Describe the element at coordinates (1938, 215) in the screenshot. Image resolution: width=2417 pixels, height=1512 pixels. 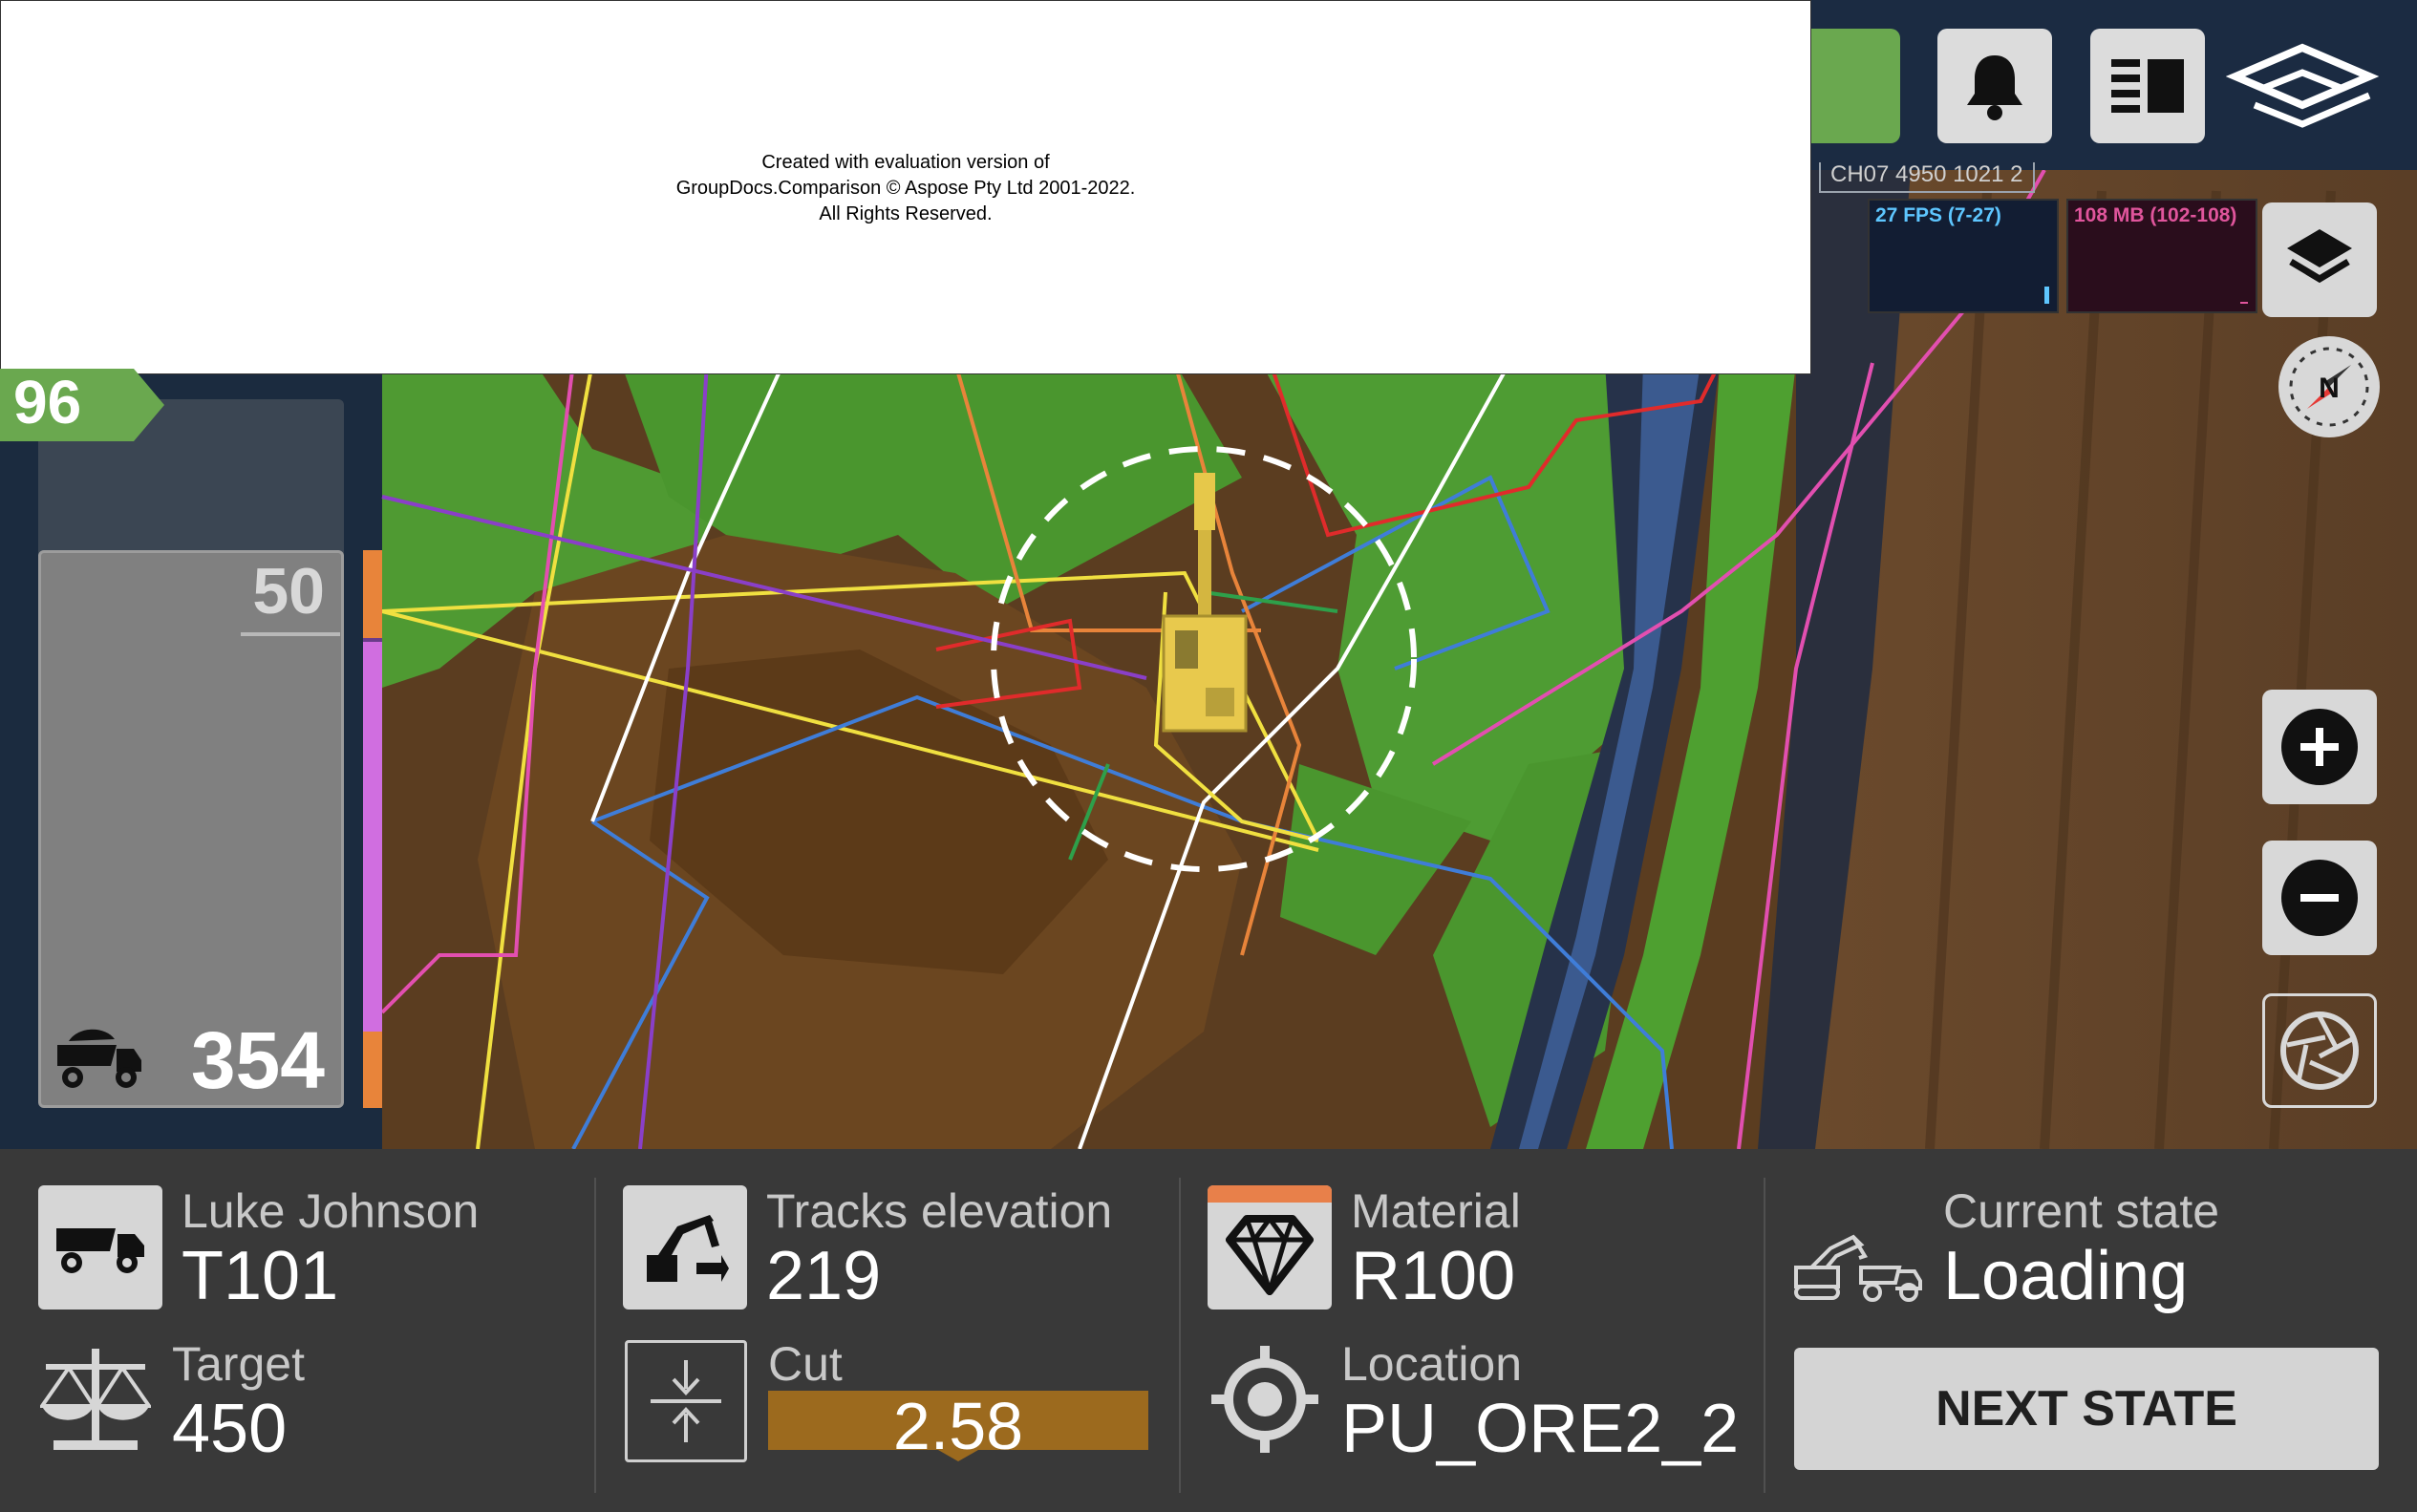
I see `fps-label: 27 FPS (7-27)` at that location.